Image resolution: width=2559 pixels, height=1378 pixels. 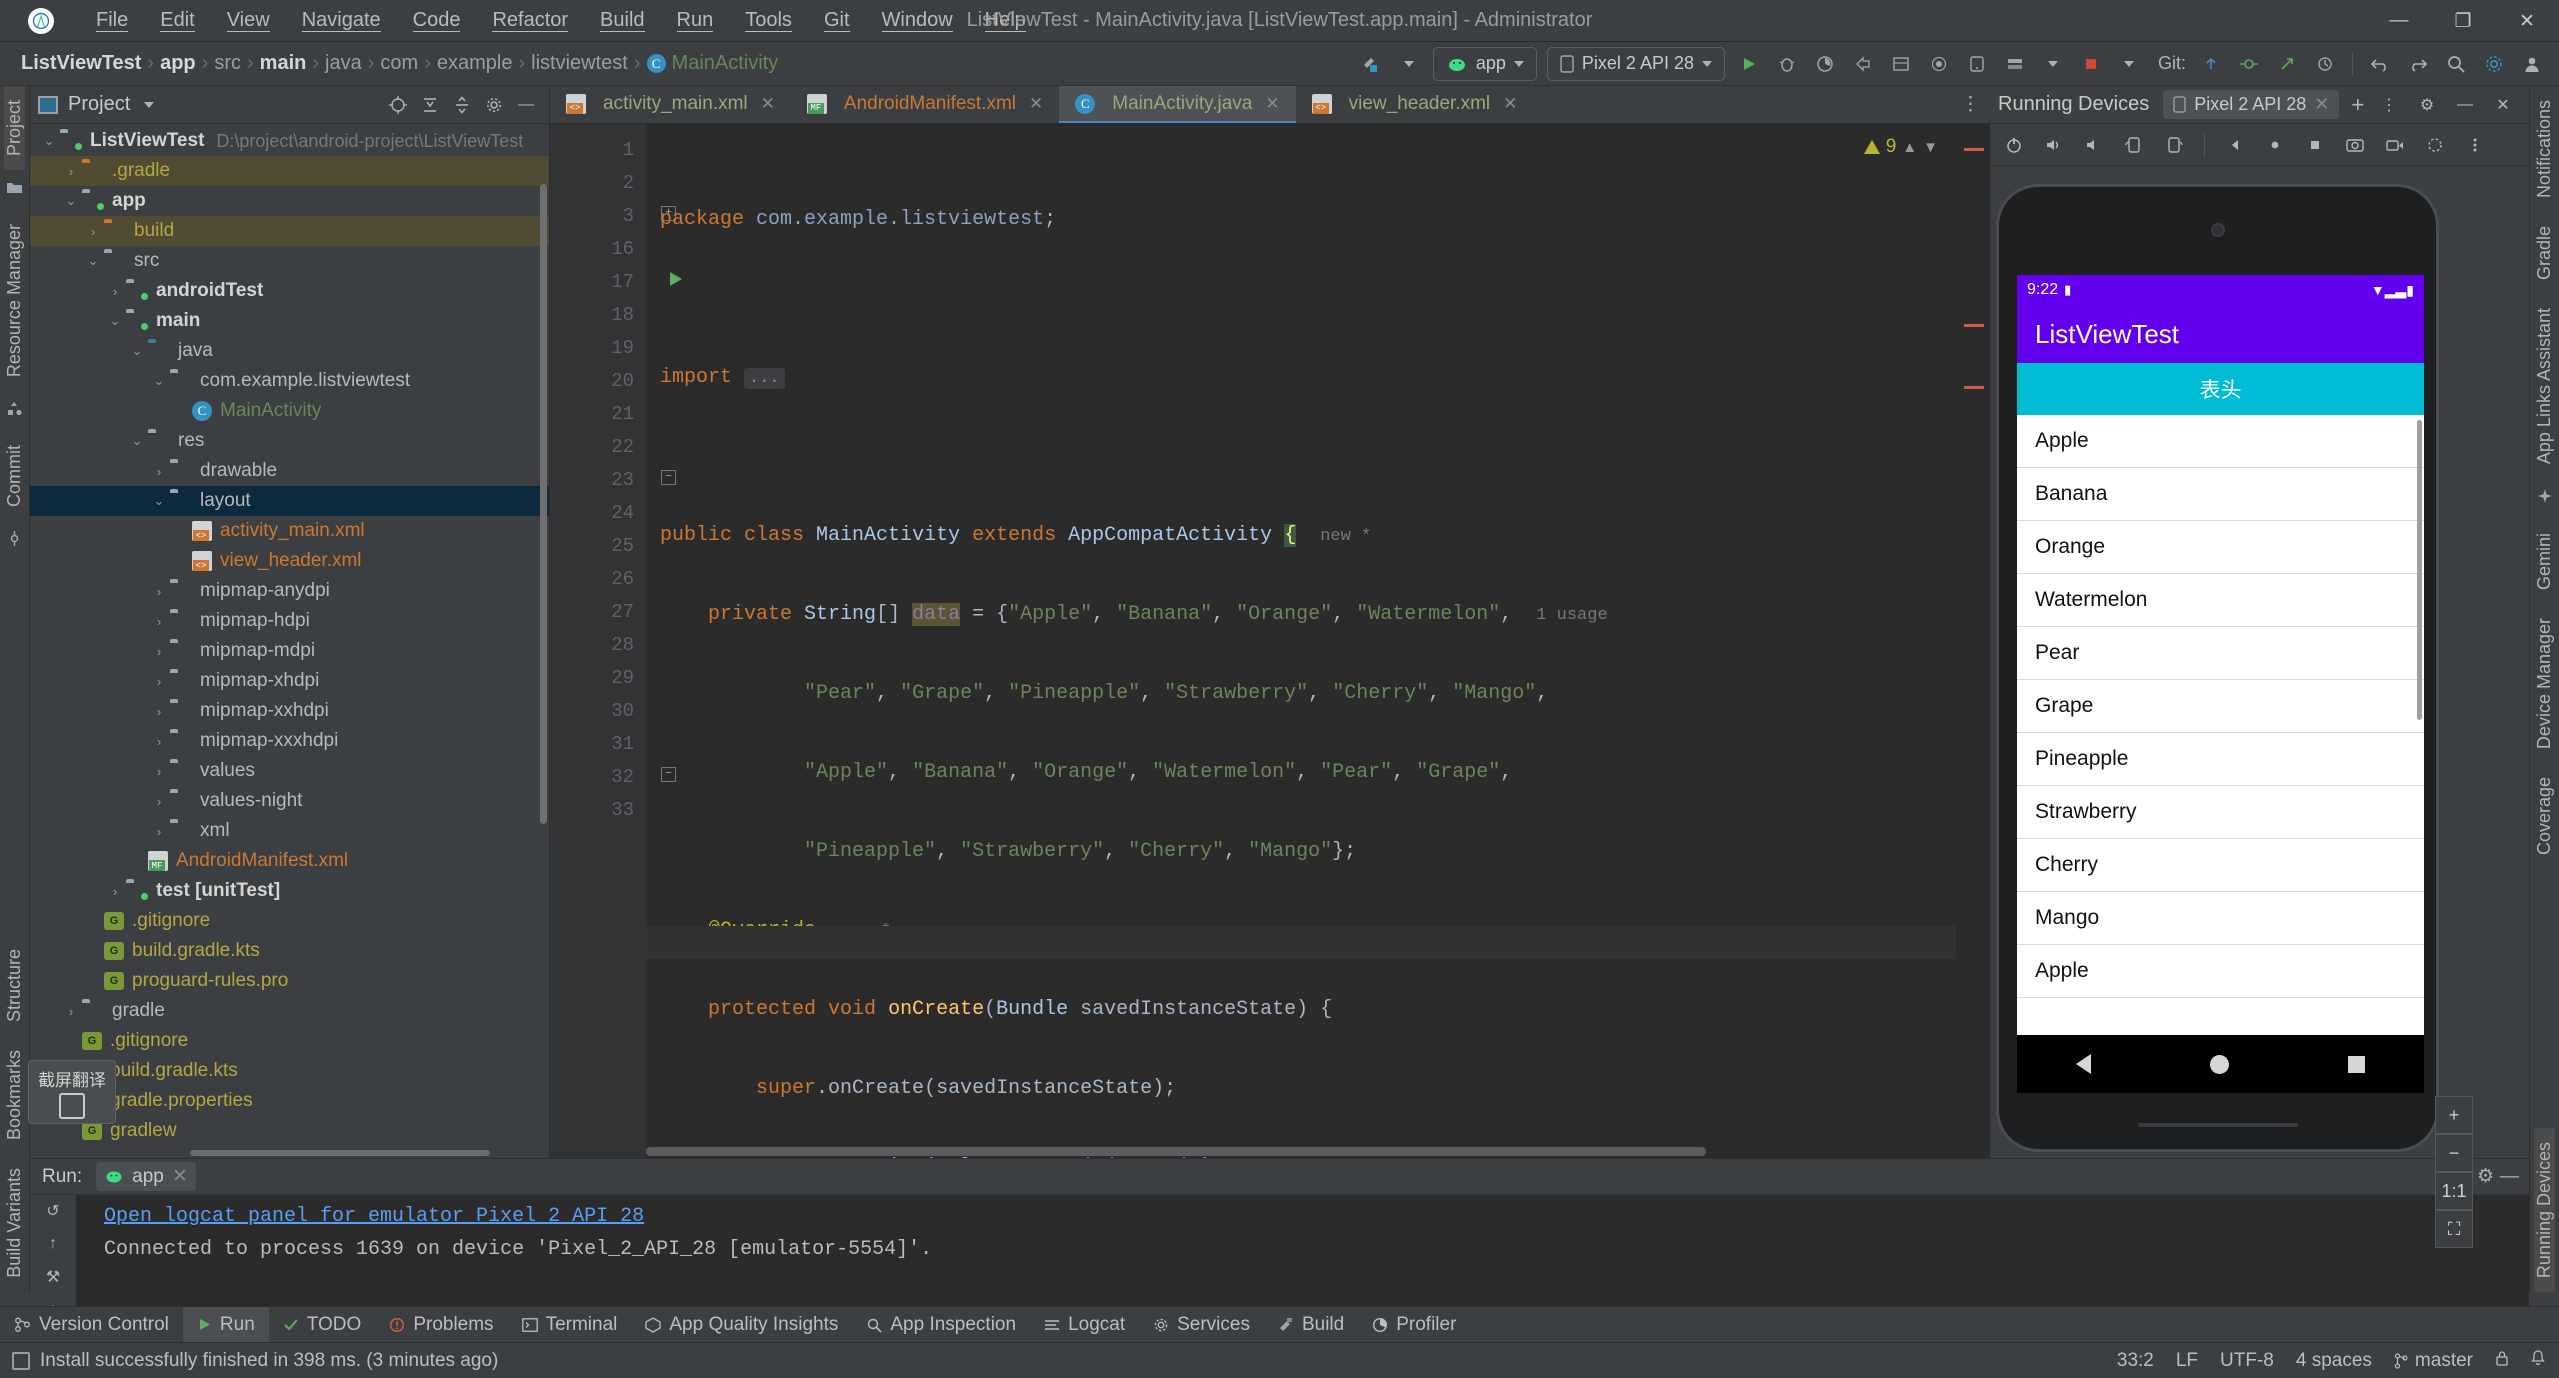 What do you see at coordinates (398, 105) in the screenshot?
I see `select-opened-file-icon` at bounding box center [398, 105].